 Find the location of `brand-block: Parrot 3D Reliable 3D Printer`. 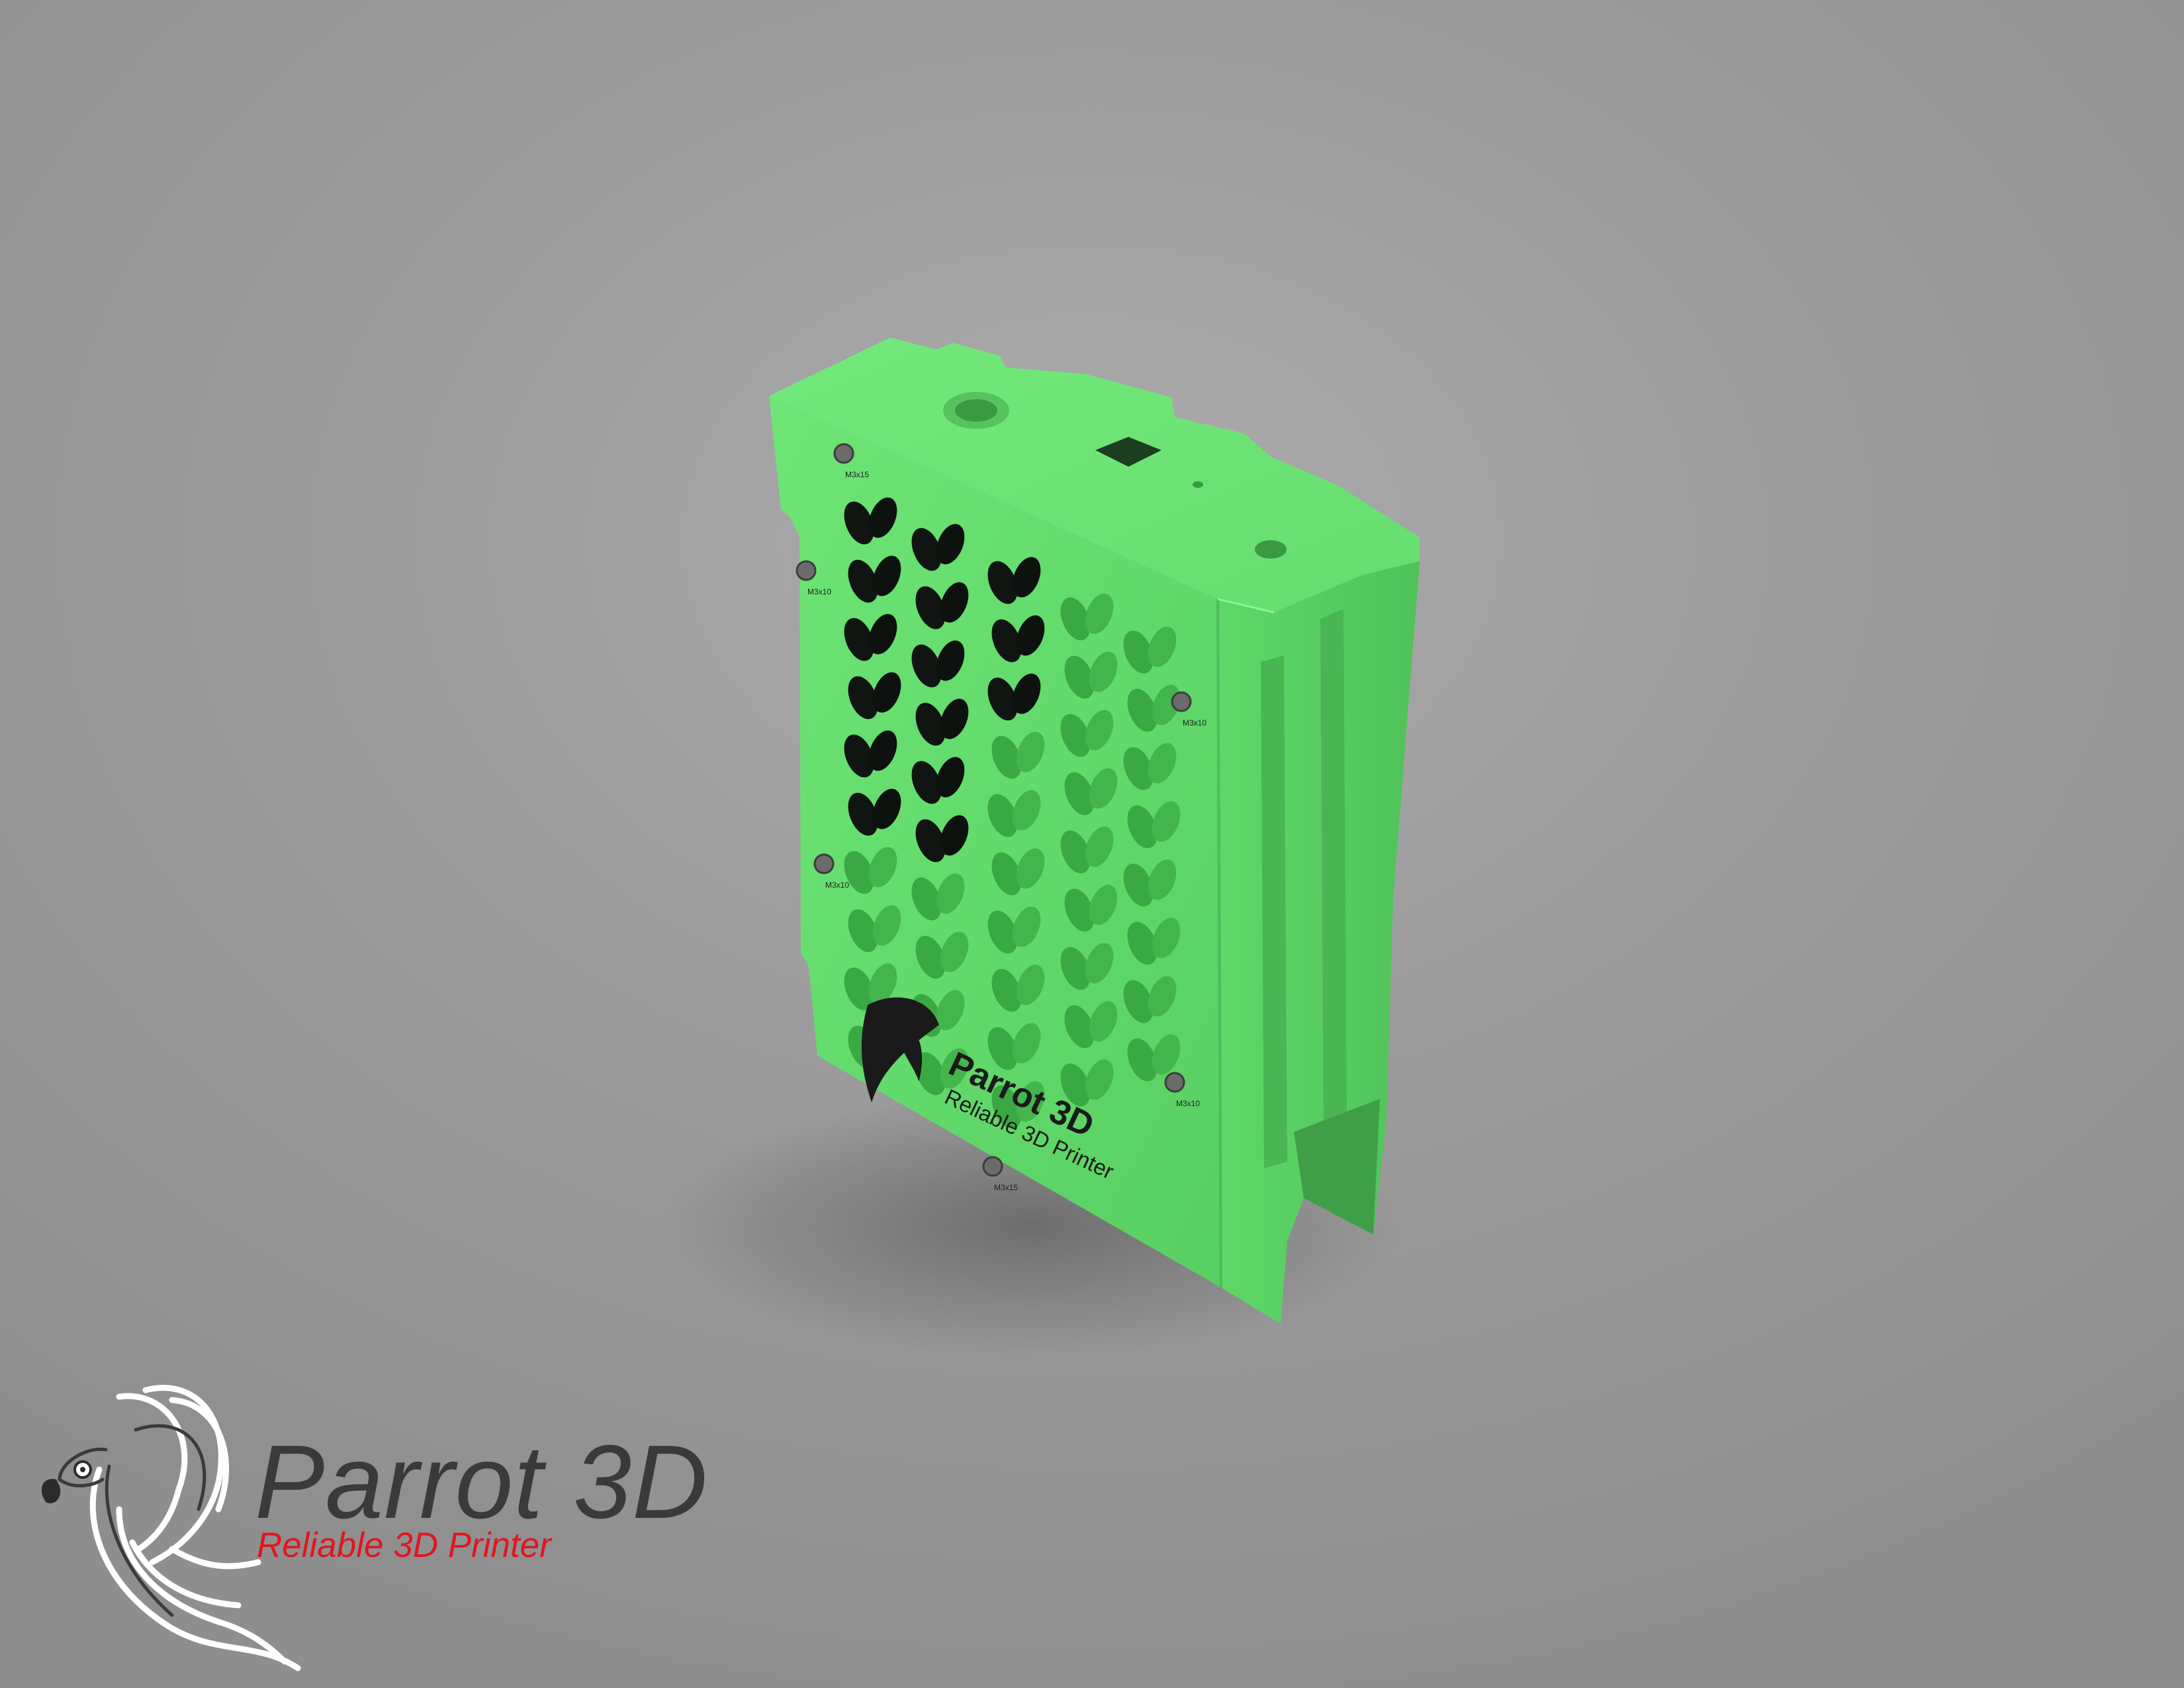

brand-block: Parrot 3D Reliable 3D Printer is located at coordinates (384, 1515).